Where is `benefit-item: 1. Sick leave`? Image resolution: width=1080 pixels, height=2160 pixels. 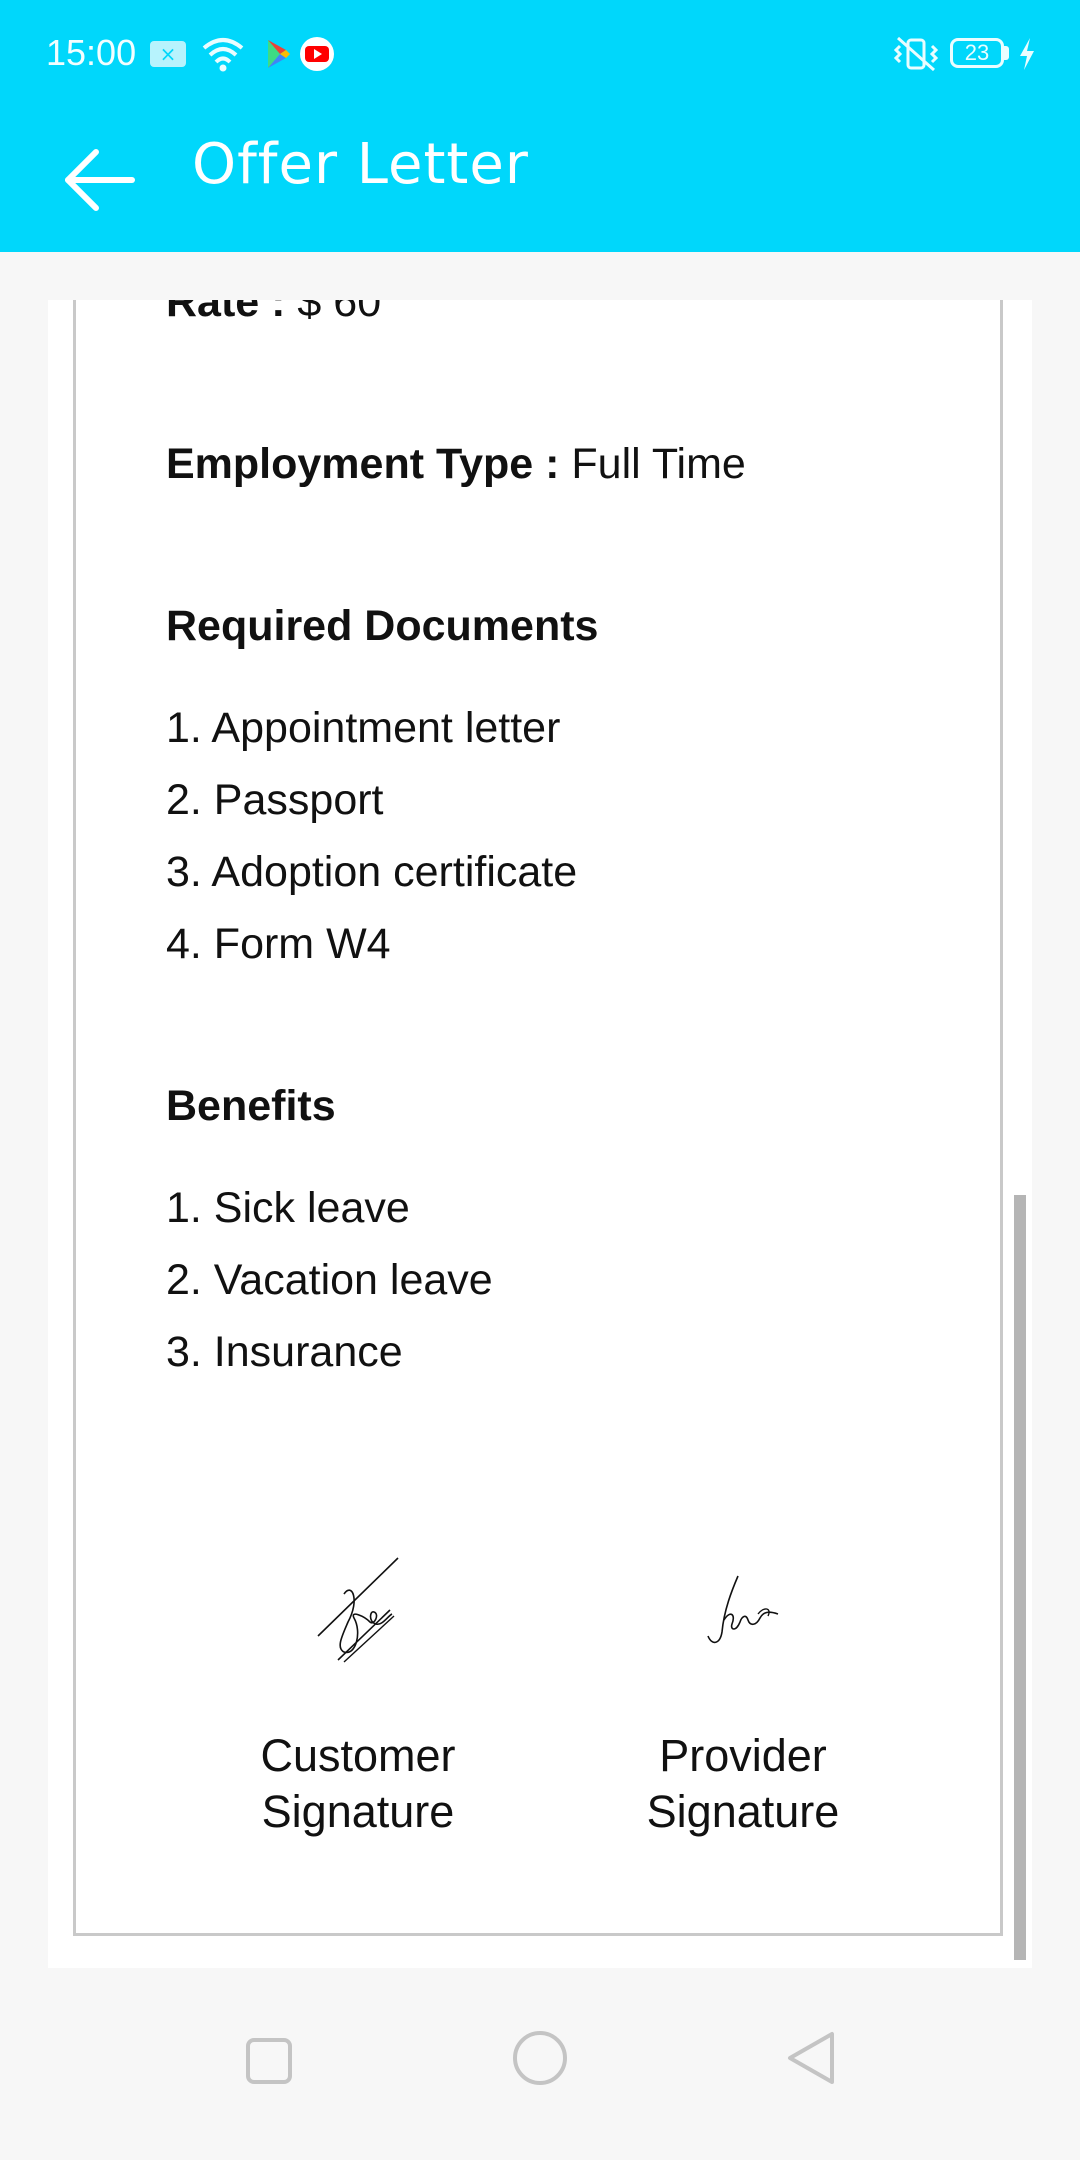 benefit-item: 1. Sick leave is located at coordinates (288, 1208).